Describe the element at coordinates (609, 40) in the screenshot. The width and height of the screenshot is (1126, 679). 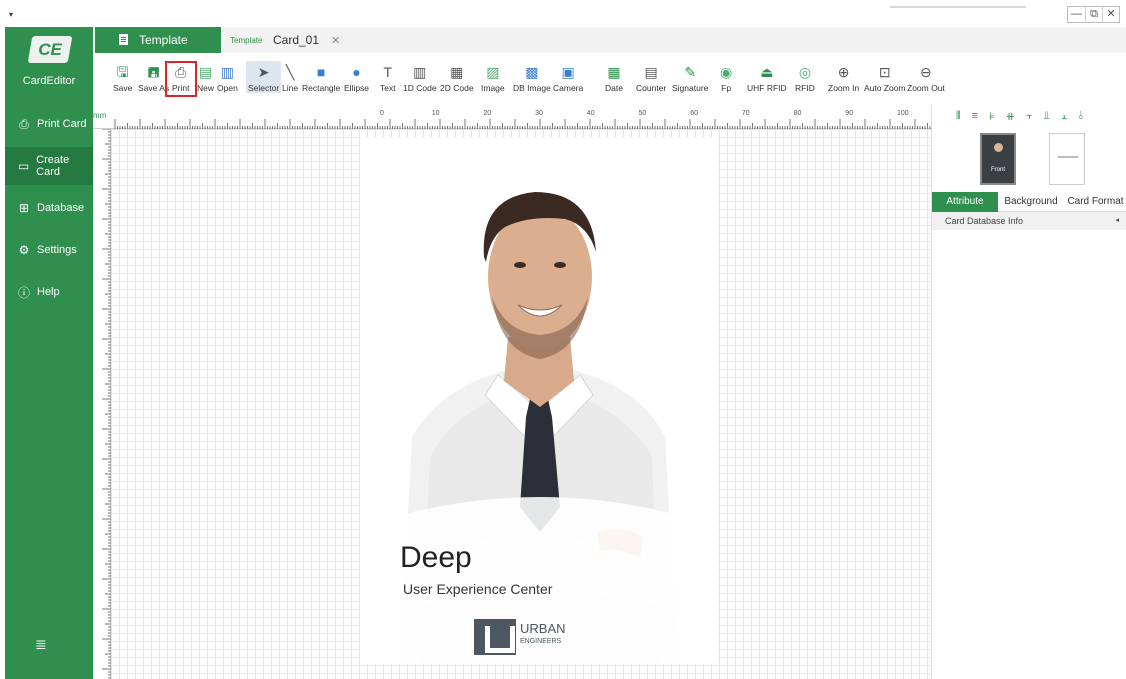
I see `document-tabs: Template Template Card_01 ✕` at that location.